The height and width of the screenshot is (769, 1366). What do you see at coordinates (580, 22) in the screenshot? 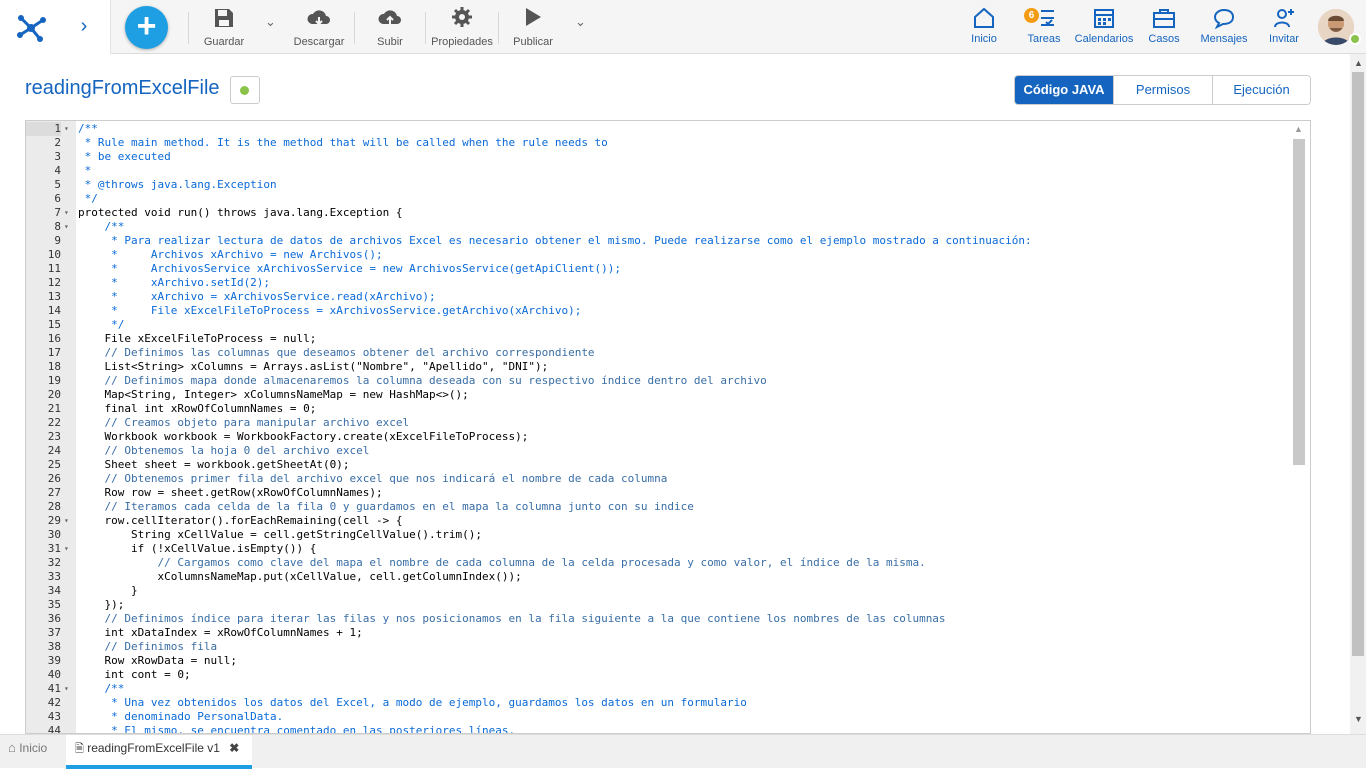
I see `publish-options-chevron-down-icon: ⌄` at bounding box center [580, 22].